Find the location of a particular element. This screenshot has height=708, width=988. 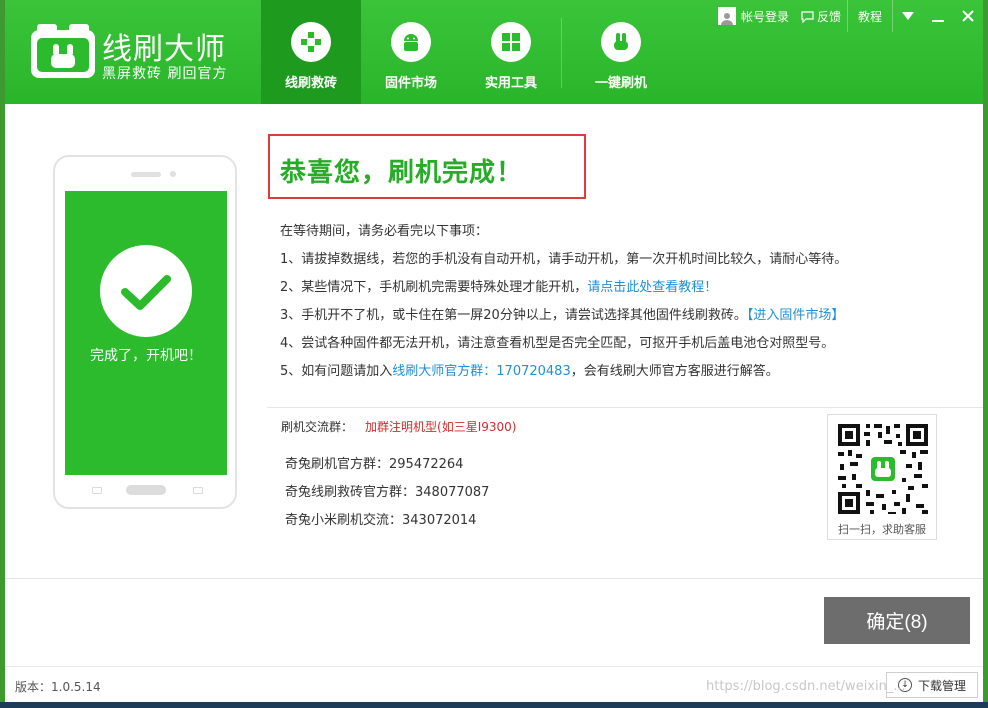

phone-speaker is located at coordinates (146, 174).